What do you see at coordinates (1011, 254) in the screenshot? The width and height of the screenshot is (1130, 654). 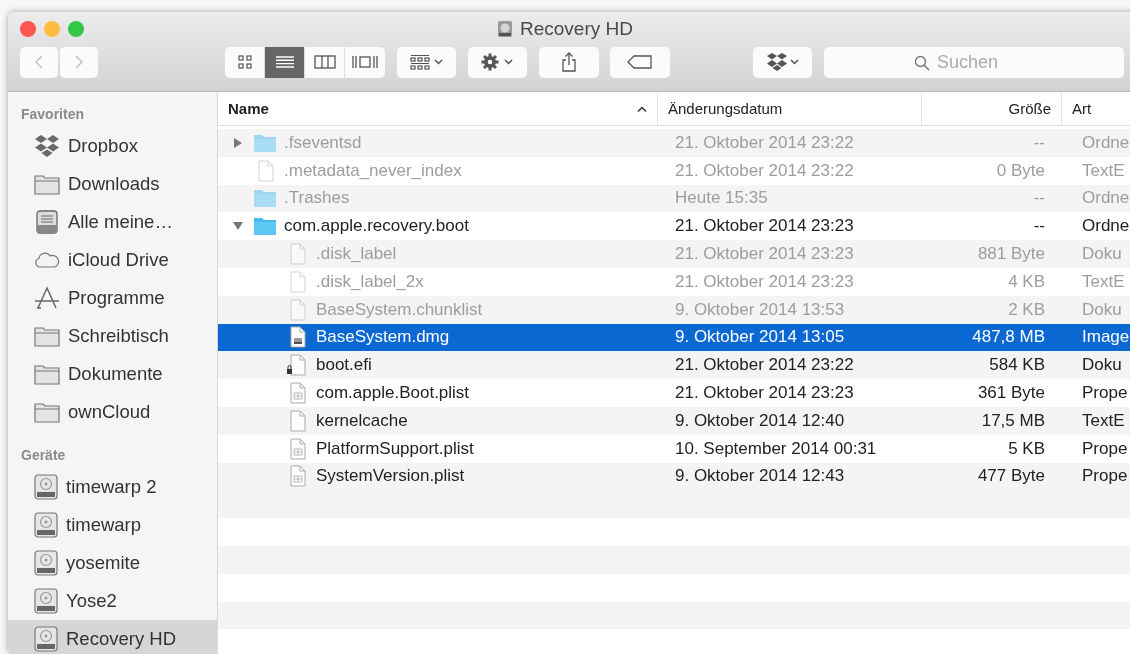 I see `size-cell-text: 881 Byte` at bounding box center [1011, 254].